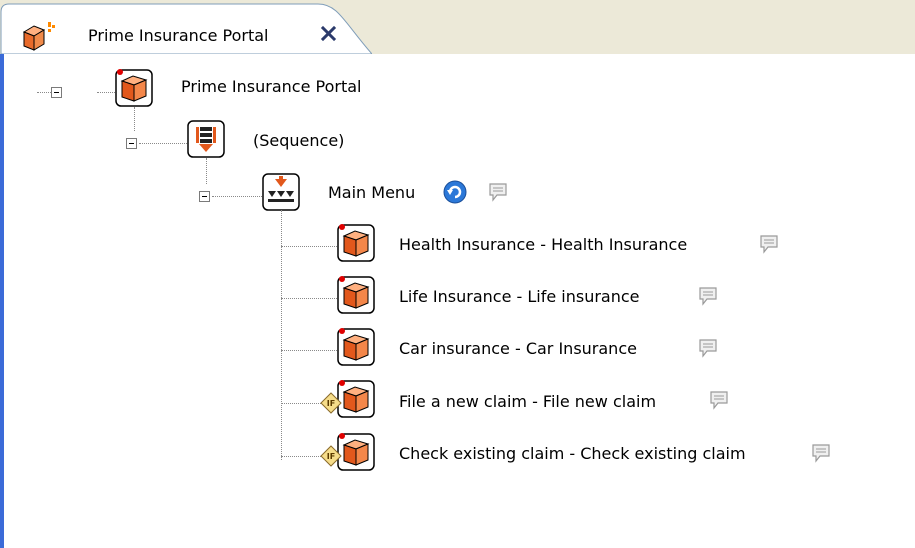 This screenshot has width=915, height=548. Describe the element at coordinates (178, 35) in the screenshot. I see `tab-title: Prime Insurance Portal` at that location.